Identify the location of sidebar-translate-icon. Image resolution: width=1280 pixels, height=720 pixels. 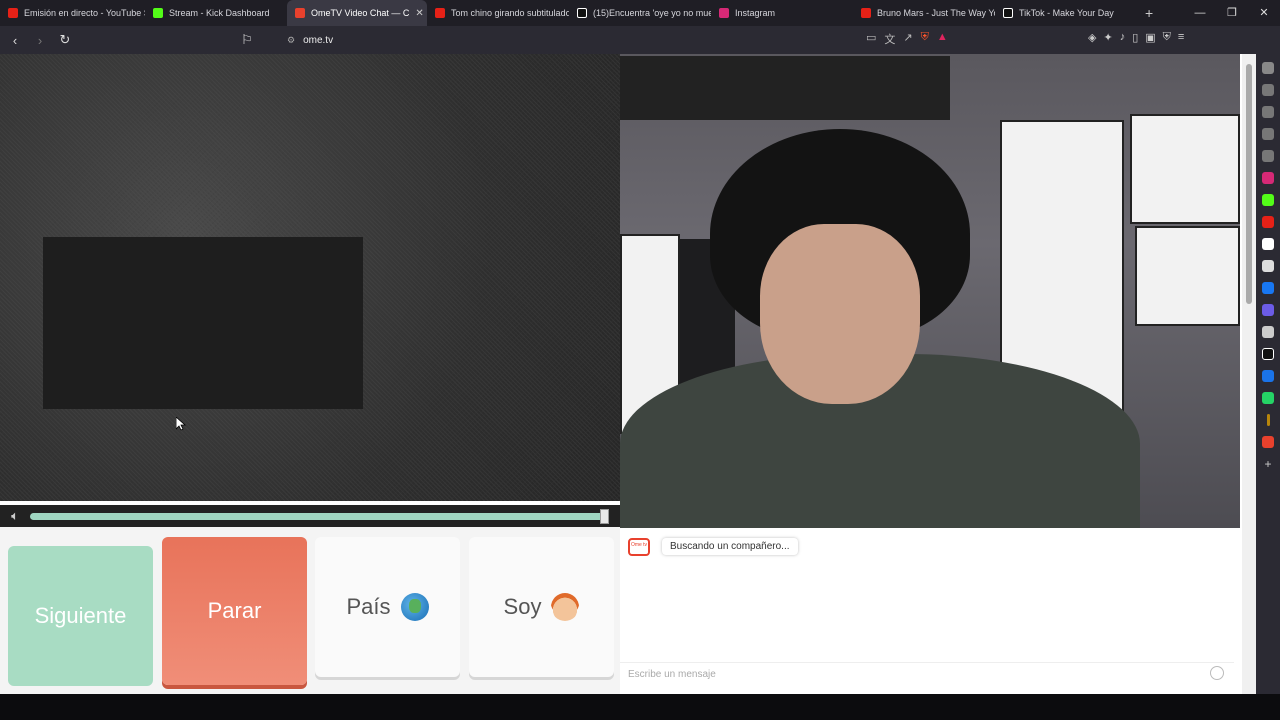
(1268, 376).